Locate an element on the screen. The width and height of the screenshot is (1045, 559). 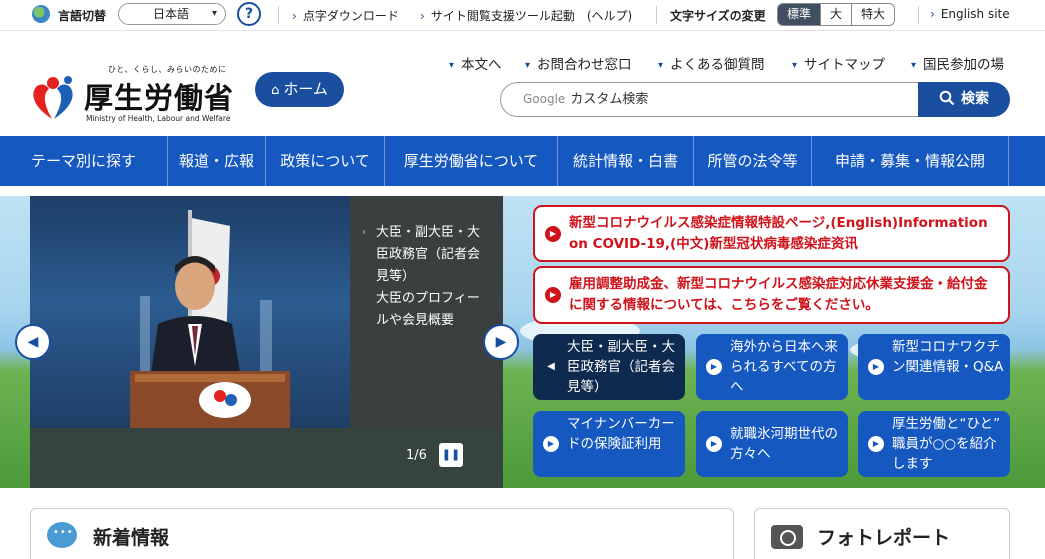
slide-prev-button: ◀ is located at coordinates (33, 342).